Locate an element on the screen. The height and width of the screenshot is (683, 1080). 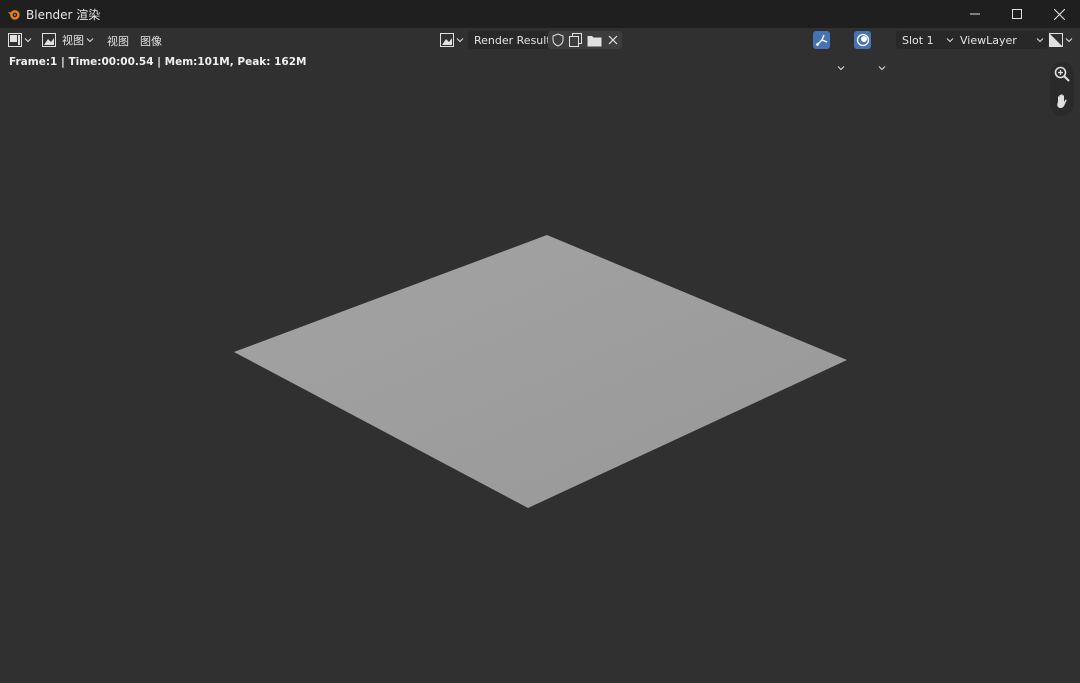
unlink-x-icon is located at coordinates (613, 40).